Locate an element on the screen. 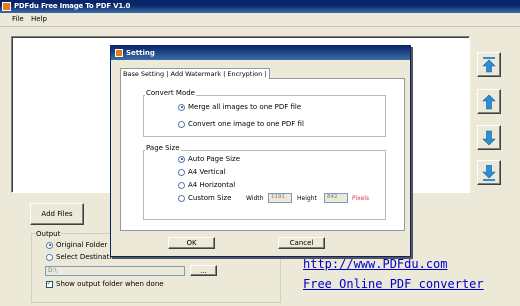  a4-horizontal-label: A4 Horizontal is located at coordinates (212, 185).